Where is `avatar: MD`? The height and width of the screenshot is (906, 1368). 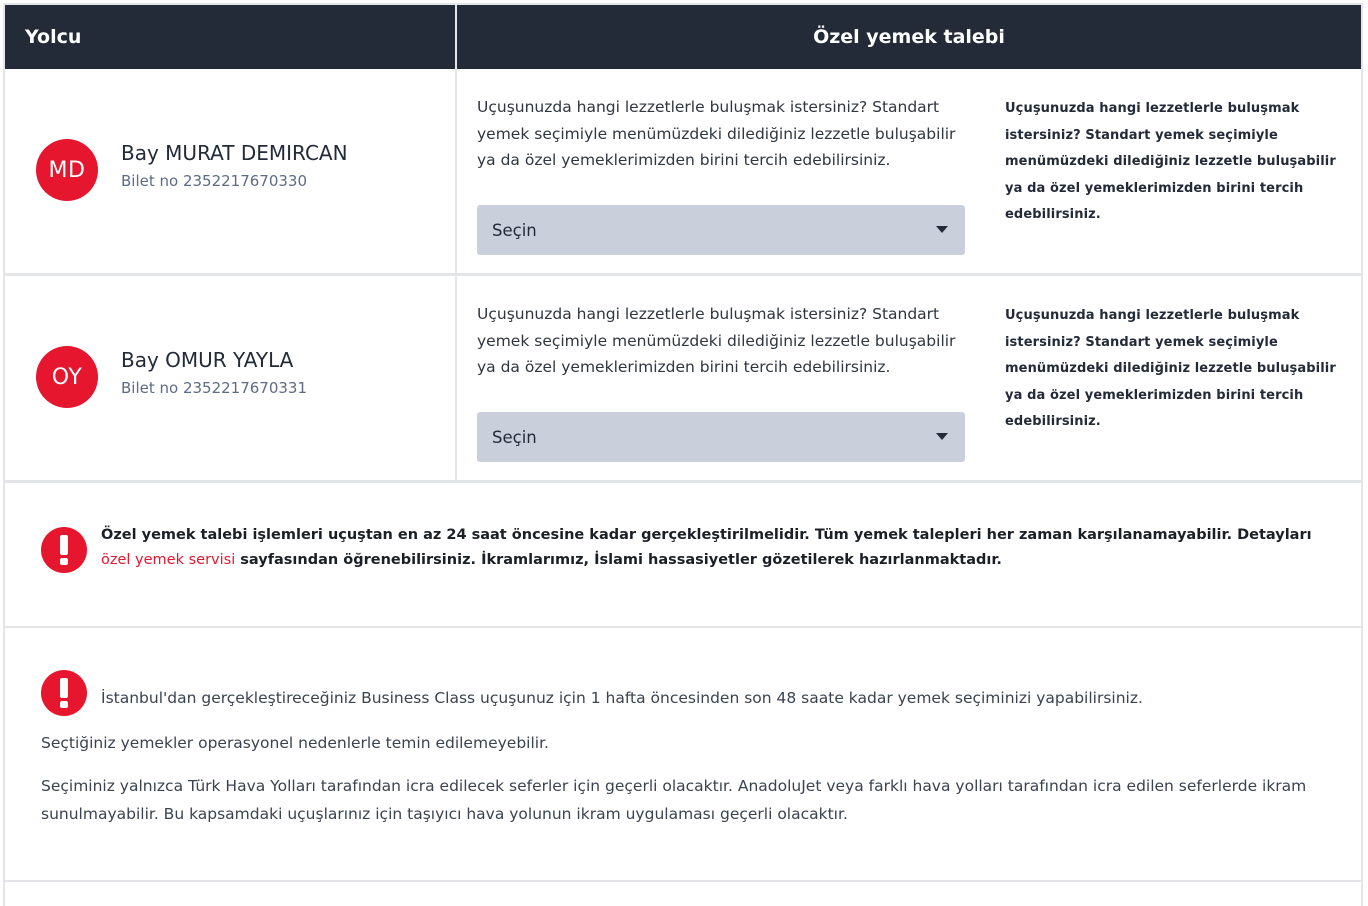
avatar: MD is located at coordinates (67, 170).